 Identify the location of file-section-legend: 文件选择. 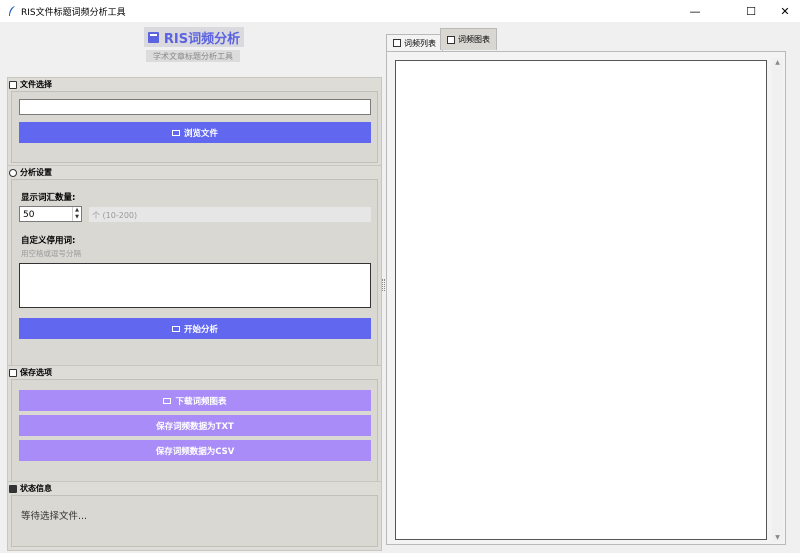
(30, 84).